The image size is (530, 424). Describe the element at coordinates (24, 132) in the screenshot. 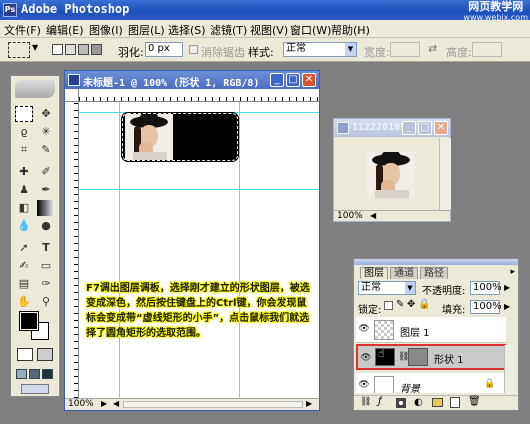

I see `lasso-icon: ϱ` at that location.